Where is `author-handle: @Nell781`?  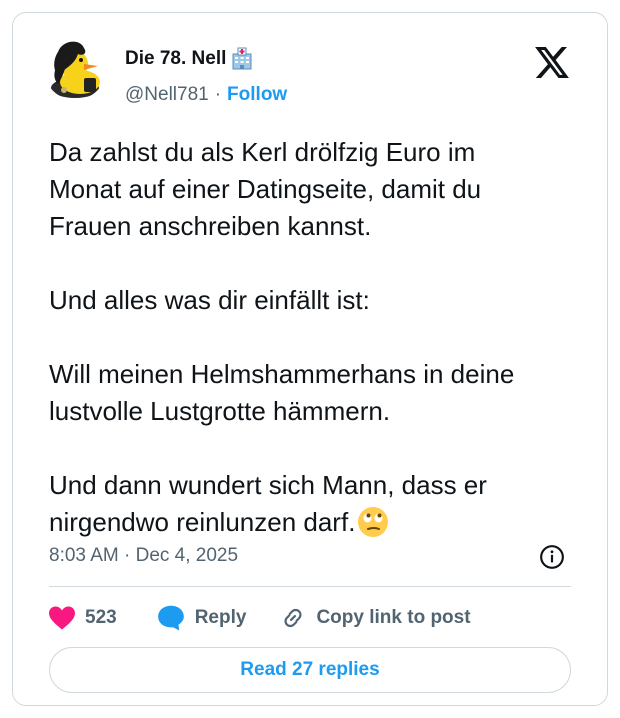
author-handle: @Nell781 is located at coordinates (167, 95).